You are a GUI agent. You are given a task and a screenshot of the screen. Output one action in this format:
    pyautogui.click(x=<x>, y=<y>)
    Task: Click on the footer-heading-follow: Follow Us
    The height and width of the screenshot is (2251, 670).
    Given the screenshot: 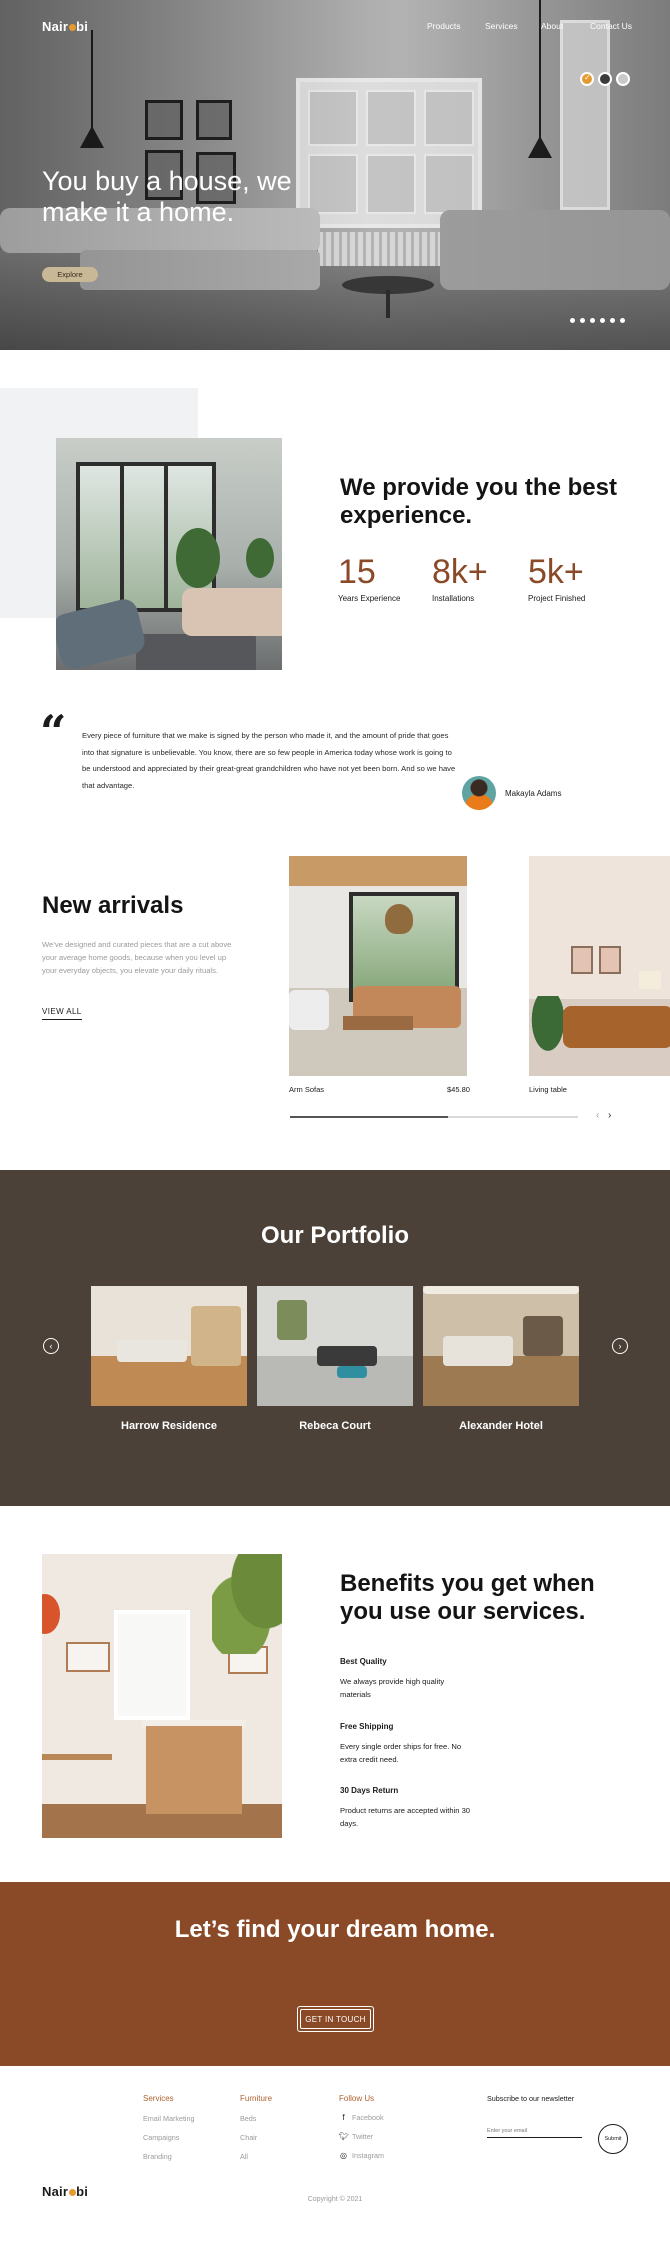 What is the action you would take?
    pyautogui.click(x=357, y=2098)
    